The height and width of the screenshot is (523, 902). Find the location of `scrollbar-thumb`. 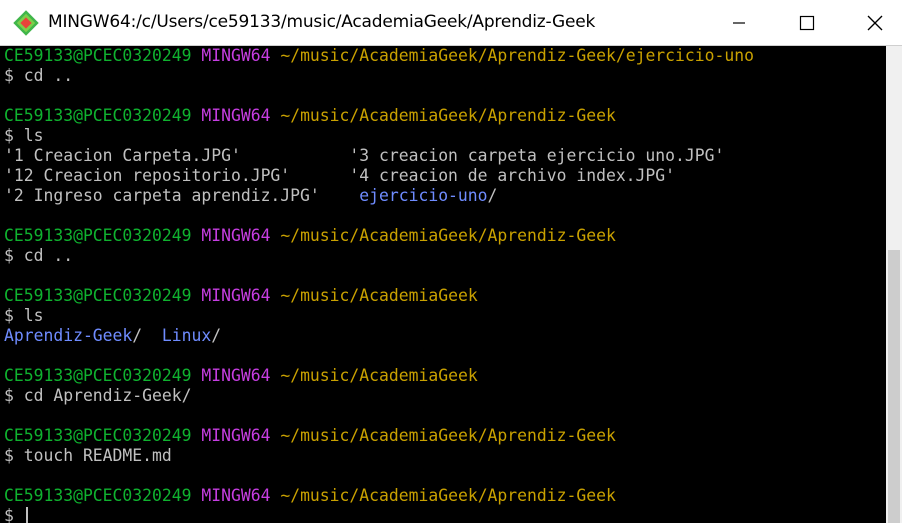

scrollbar-thumb is located at coordinates (894, 386).